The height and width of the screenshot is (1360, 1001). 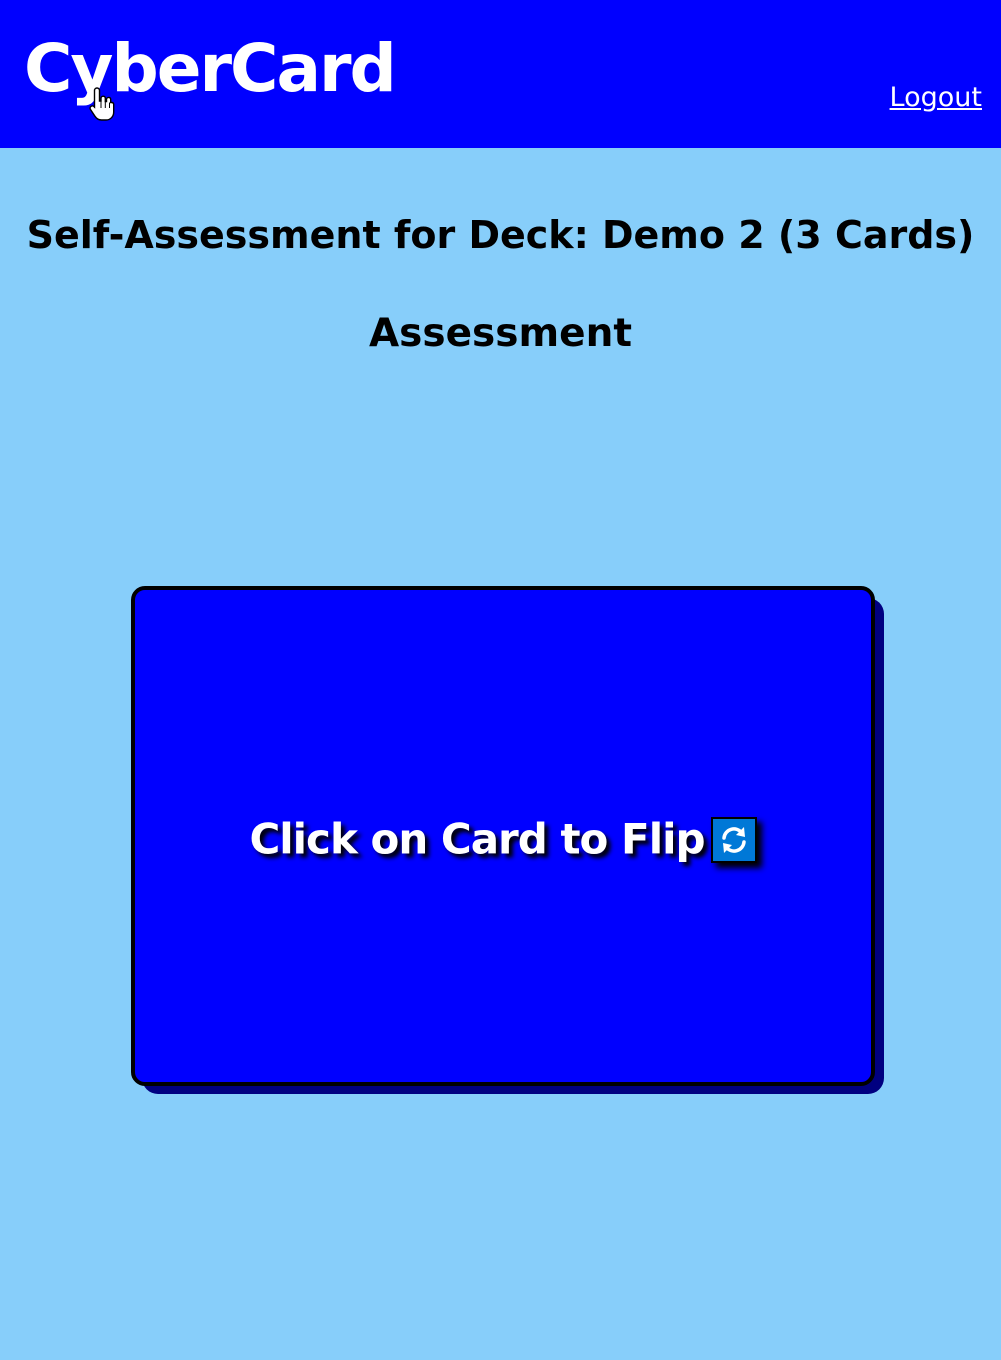 What do you see at coordinates (936, 97) in the screenshot?
I see `logout-link: Logout` at bounding box center [936, 97].